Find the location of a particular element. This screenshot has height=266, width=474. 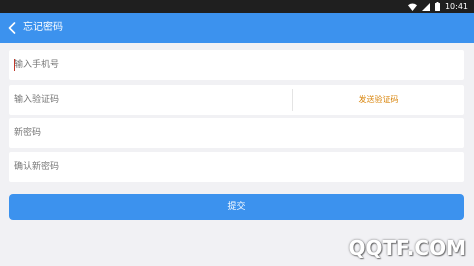

new-password-input is located at coordinates (236, 133).